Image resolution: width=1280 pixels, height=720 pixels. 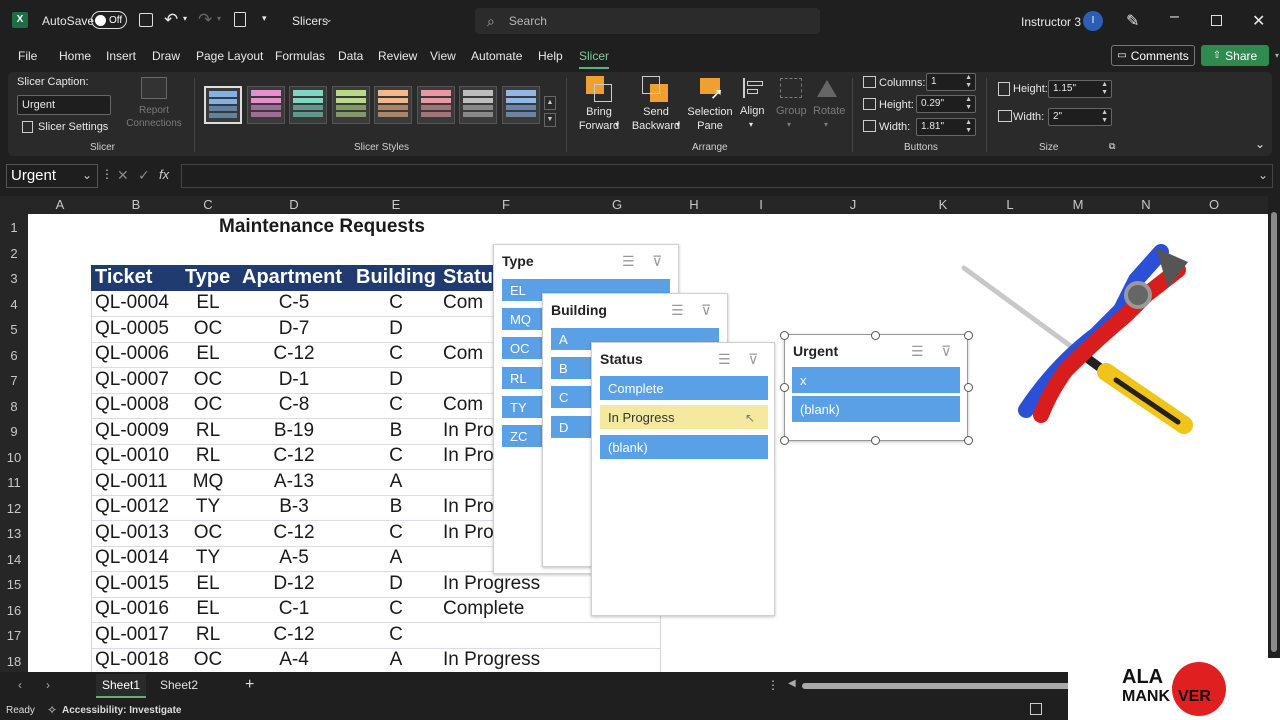 What do you see at coordinates (14, 355) in the screenshot?
I see `row-header: 6` at bounding box center [14, 355].